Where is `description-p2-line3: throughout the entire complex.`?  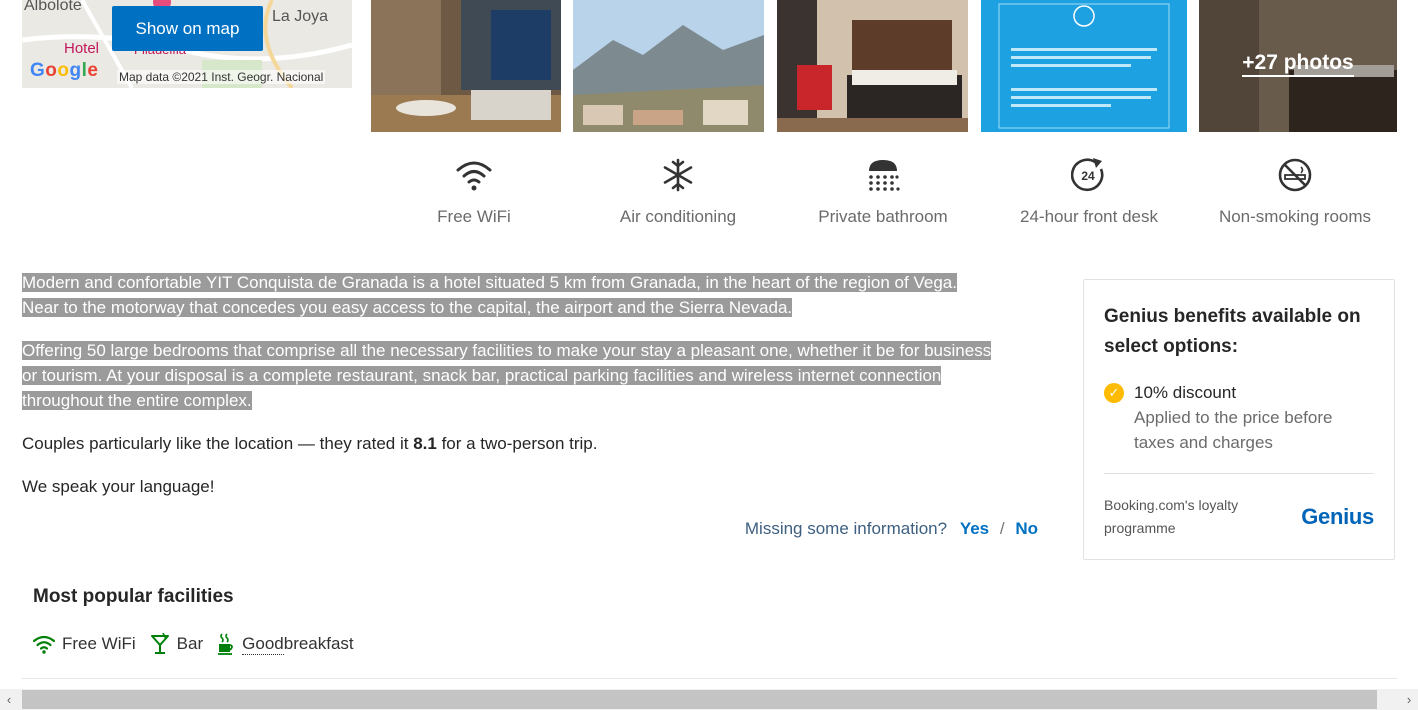 description-p2-line3: throughout the entire complex. is located at coordinates (137, 400).